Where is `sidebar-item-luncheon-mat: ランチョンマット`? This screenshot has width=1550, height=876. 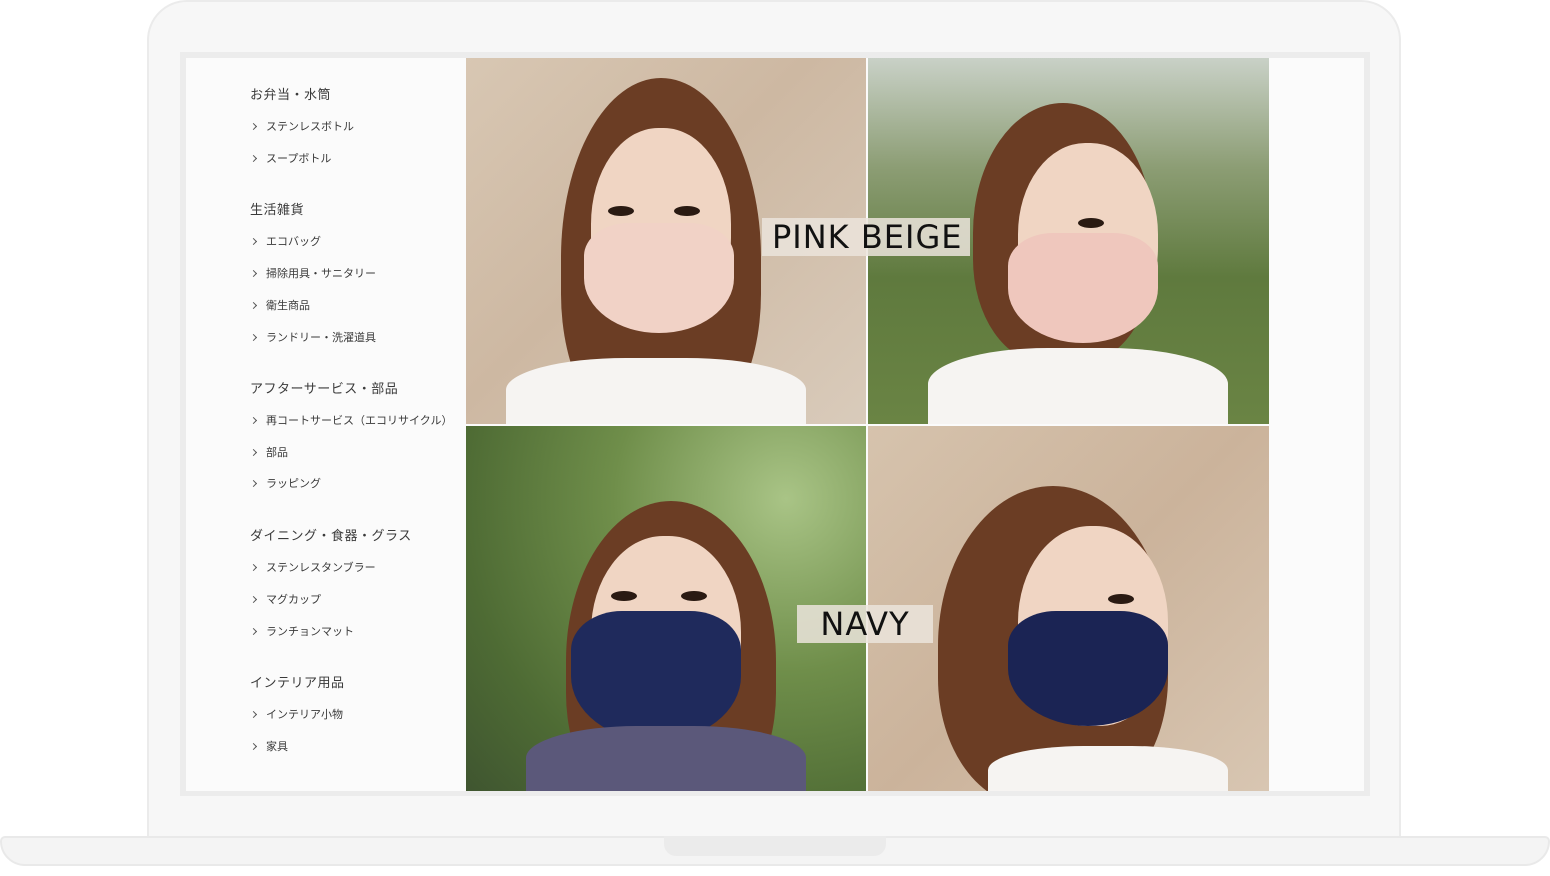
sidebar-item-luncheon-mat: ランチョンマット is located at coordinates (301, 631).